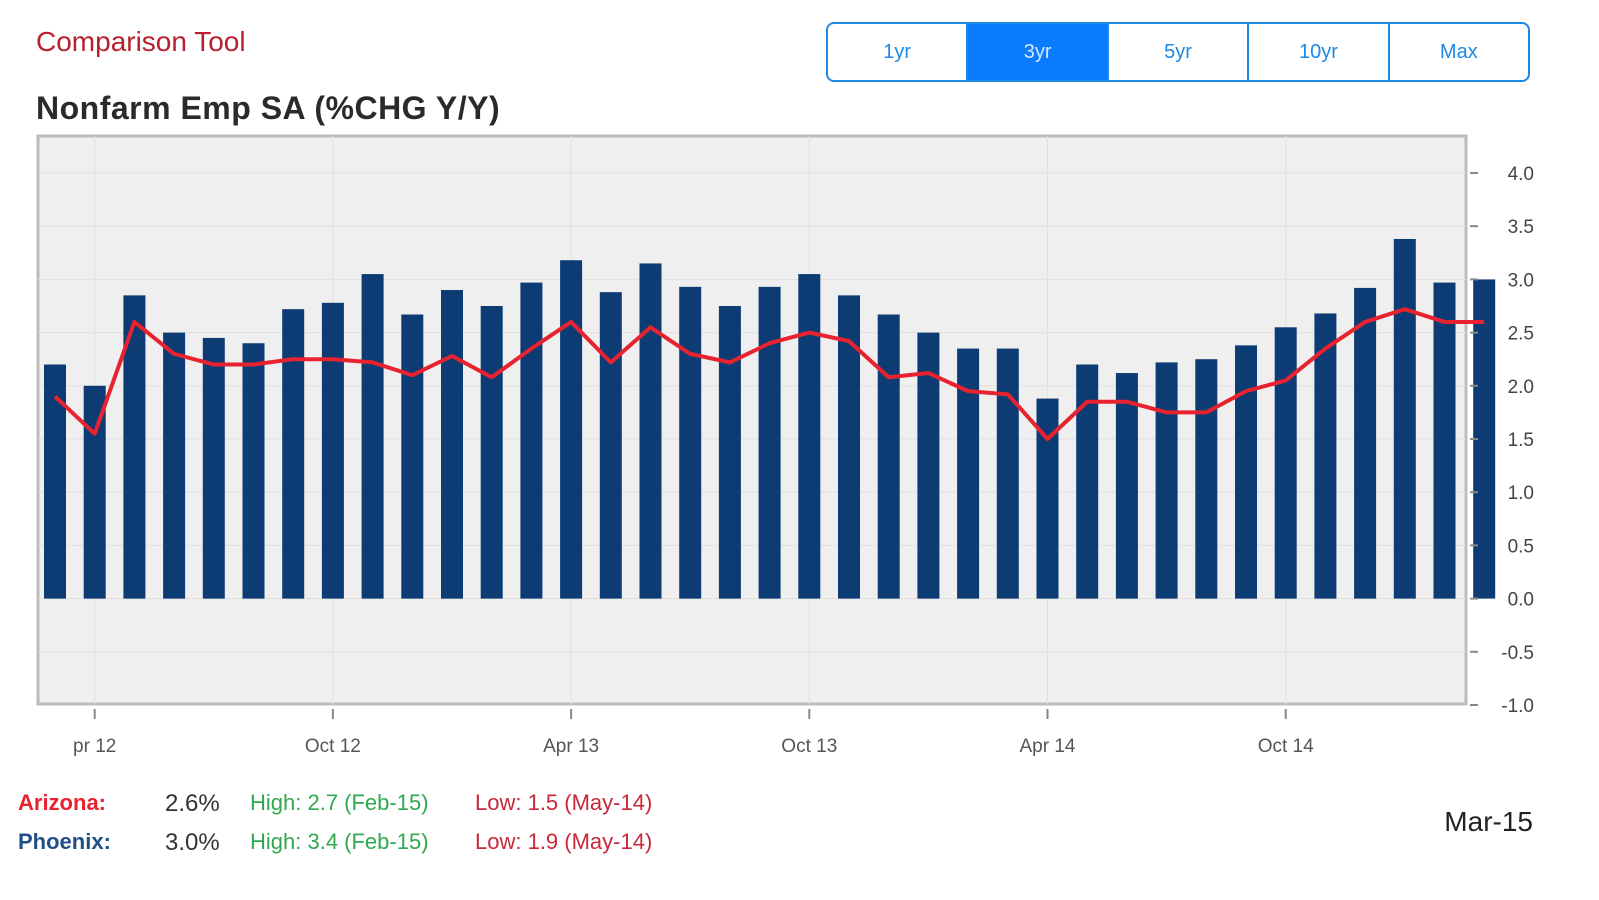 This screenshot has width=1599, height=900. What do you see at coordinates (1521, 493) in the screenshot?
I see `y-tick-label: 1.0` at bounding box center [1521, 493].